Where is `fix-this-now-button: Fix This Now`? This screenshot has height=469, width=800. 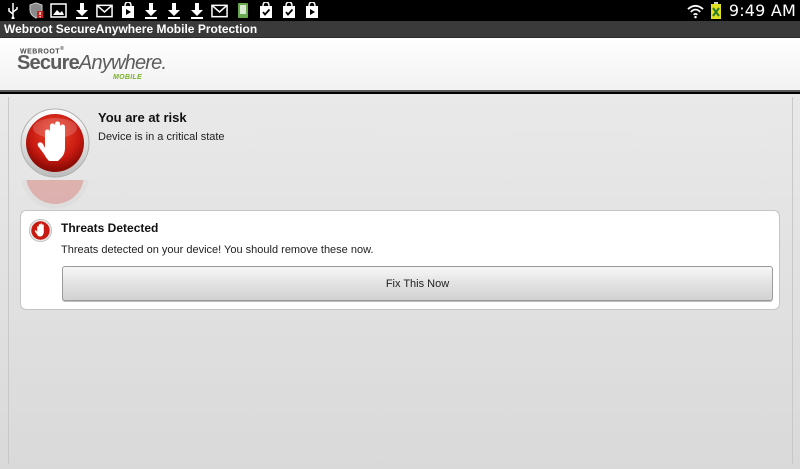 fix-this-now-button: Fix This Now is located at coordinates (417, 283).